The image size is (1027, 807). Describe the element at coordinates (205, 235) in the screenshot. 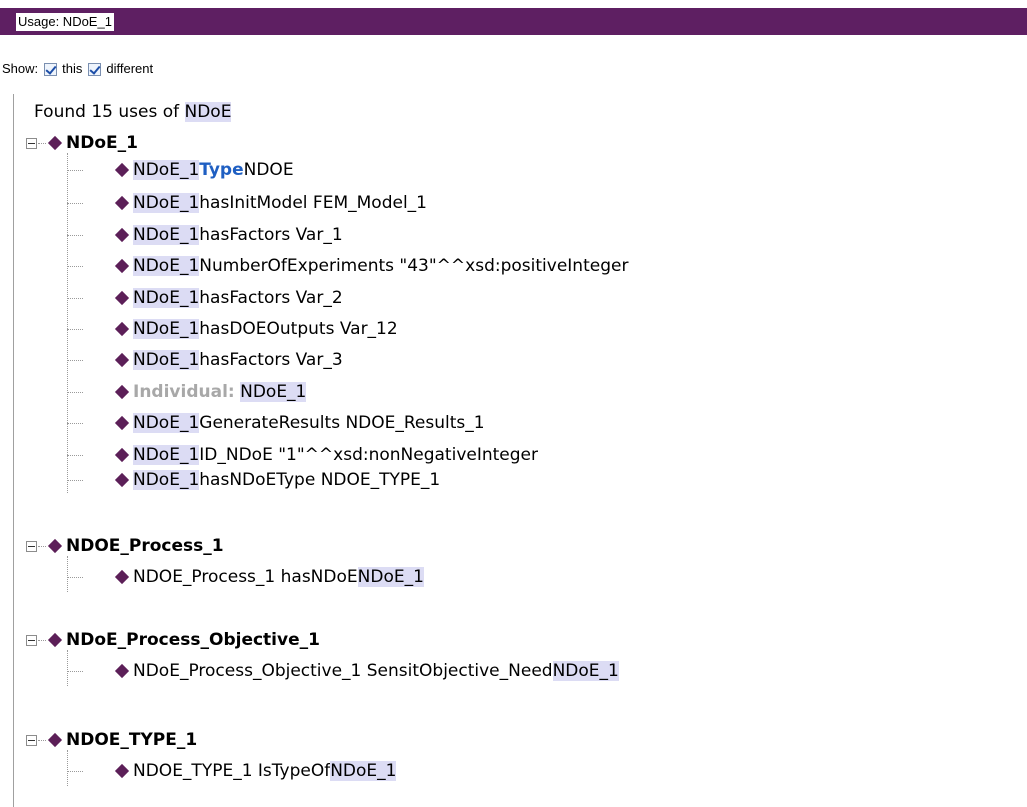

I see `usage-row: NDoE_1 hasFactors Var_1` at that location.